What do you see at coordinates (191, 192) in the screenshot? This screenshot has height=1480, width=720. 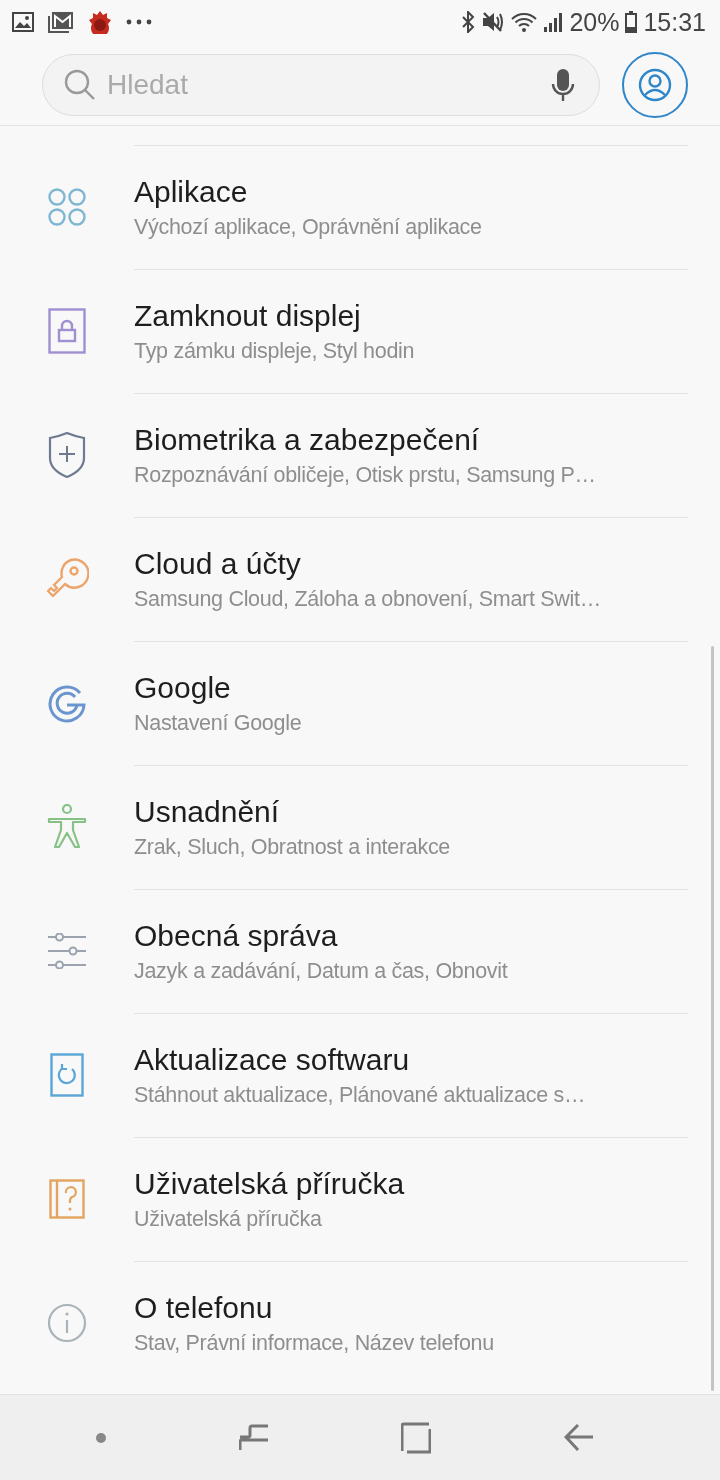 I see `item-title: Aplikace` at bounding box center [191, 192].